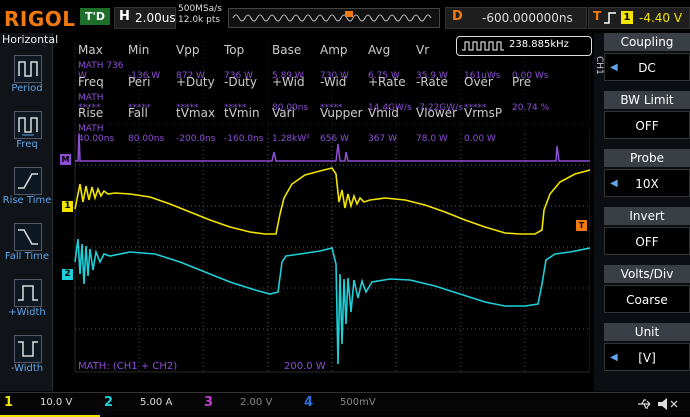 The image size is (690, 417). I want to click on measure-header: Min, so click(139, 50).